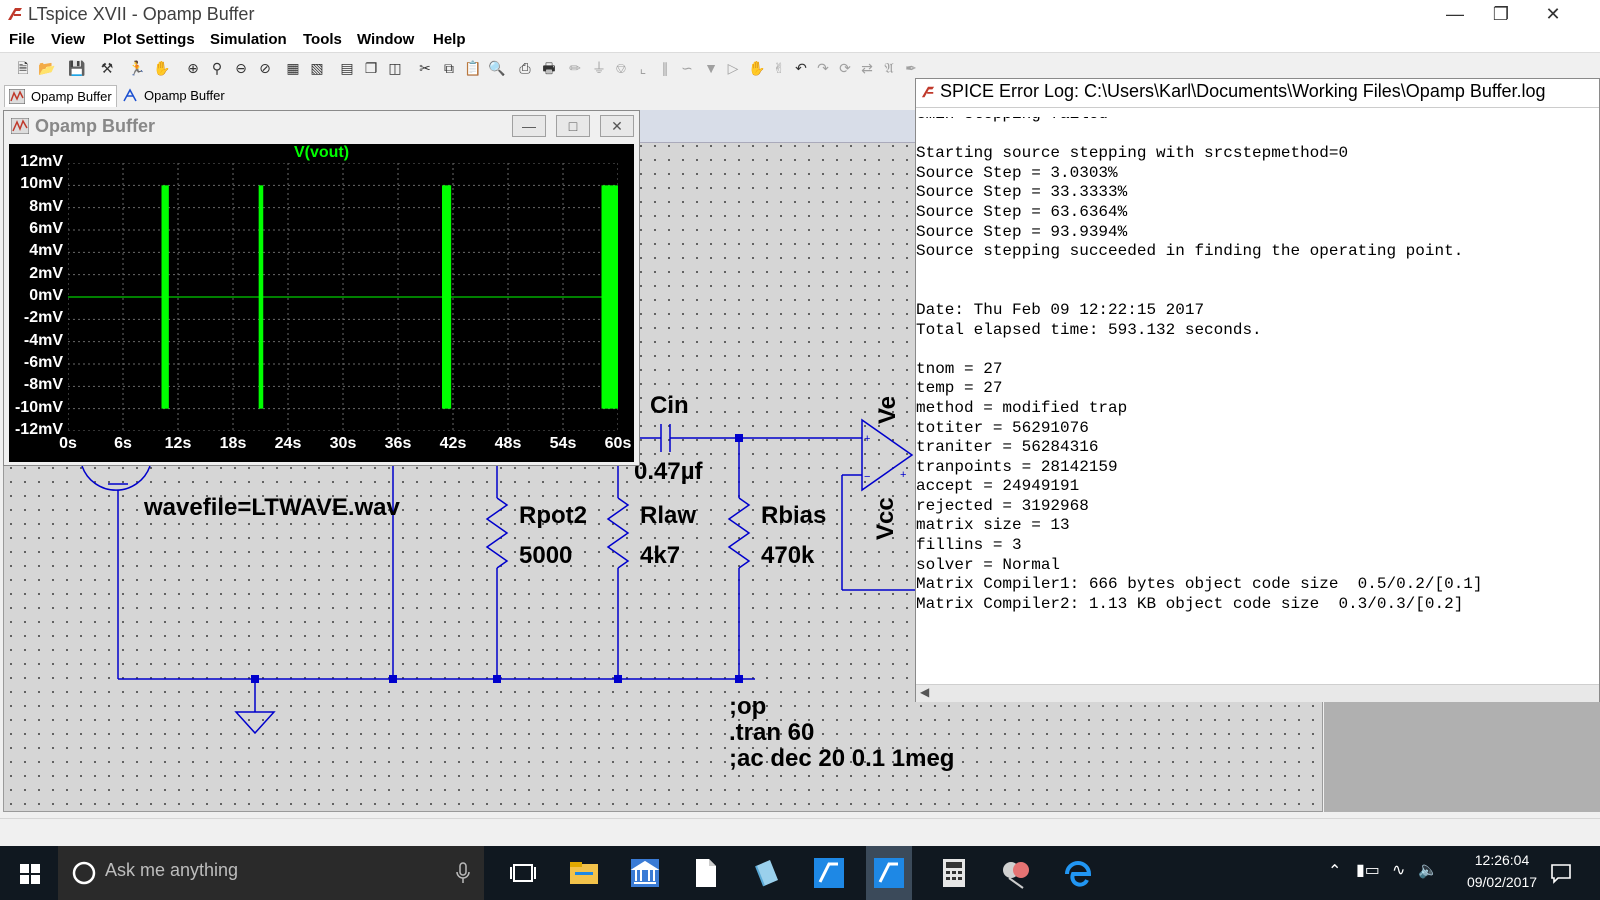  What do you see at coordinates (1017, 172) in the screenshot?
I see `log-line: Source Step = 3.0303%` at bounding box center [1017, 172].